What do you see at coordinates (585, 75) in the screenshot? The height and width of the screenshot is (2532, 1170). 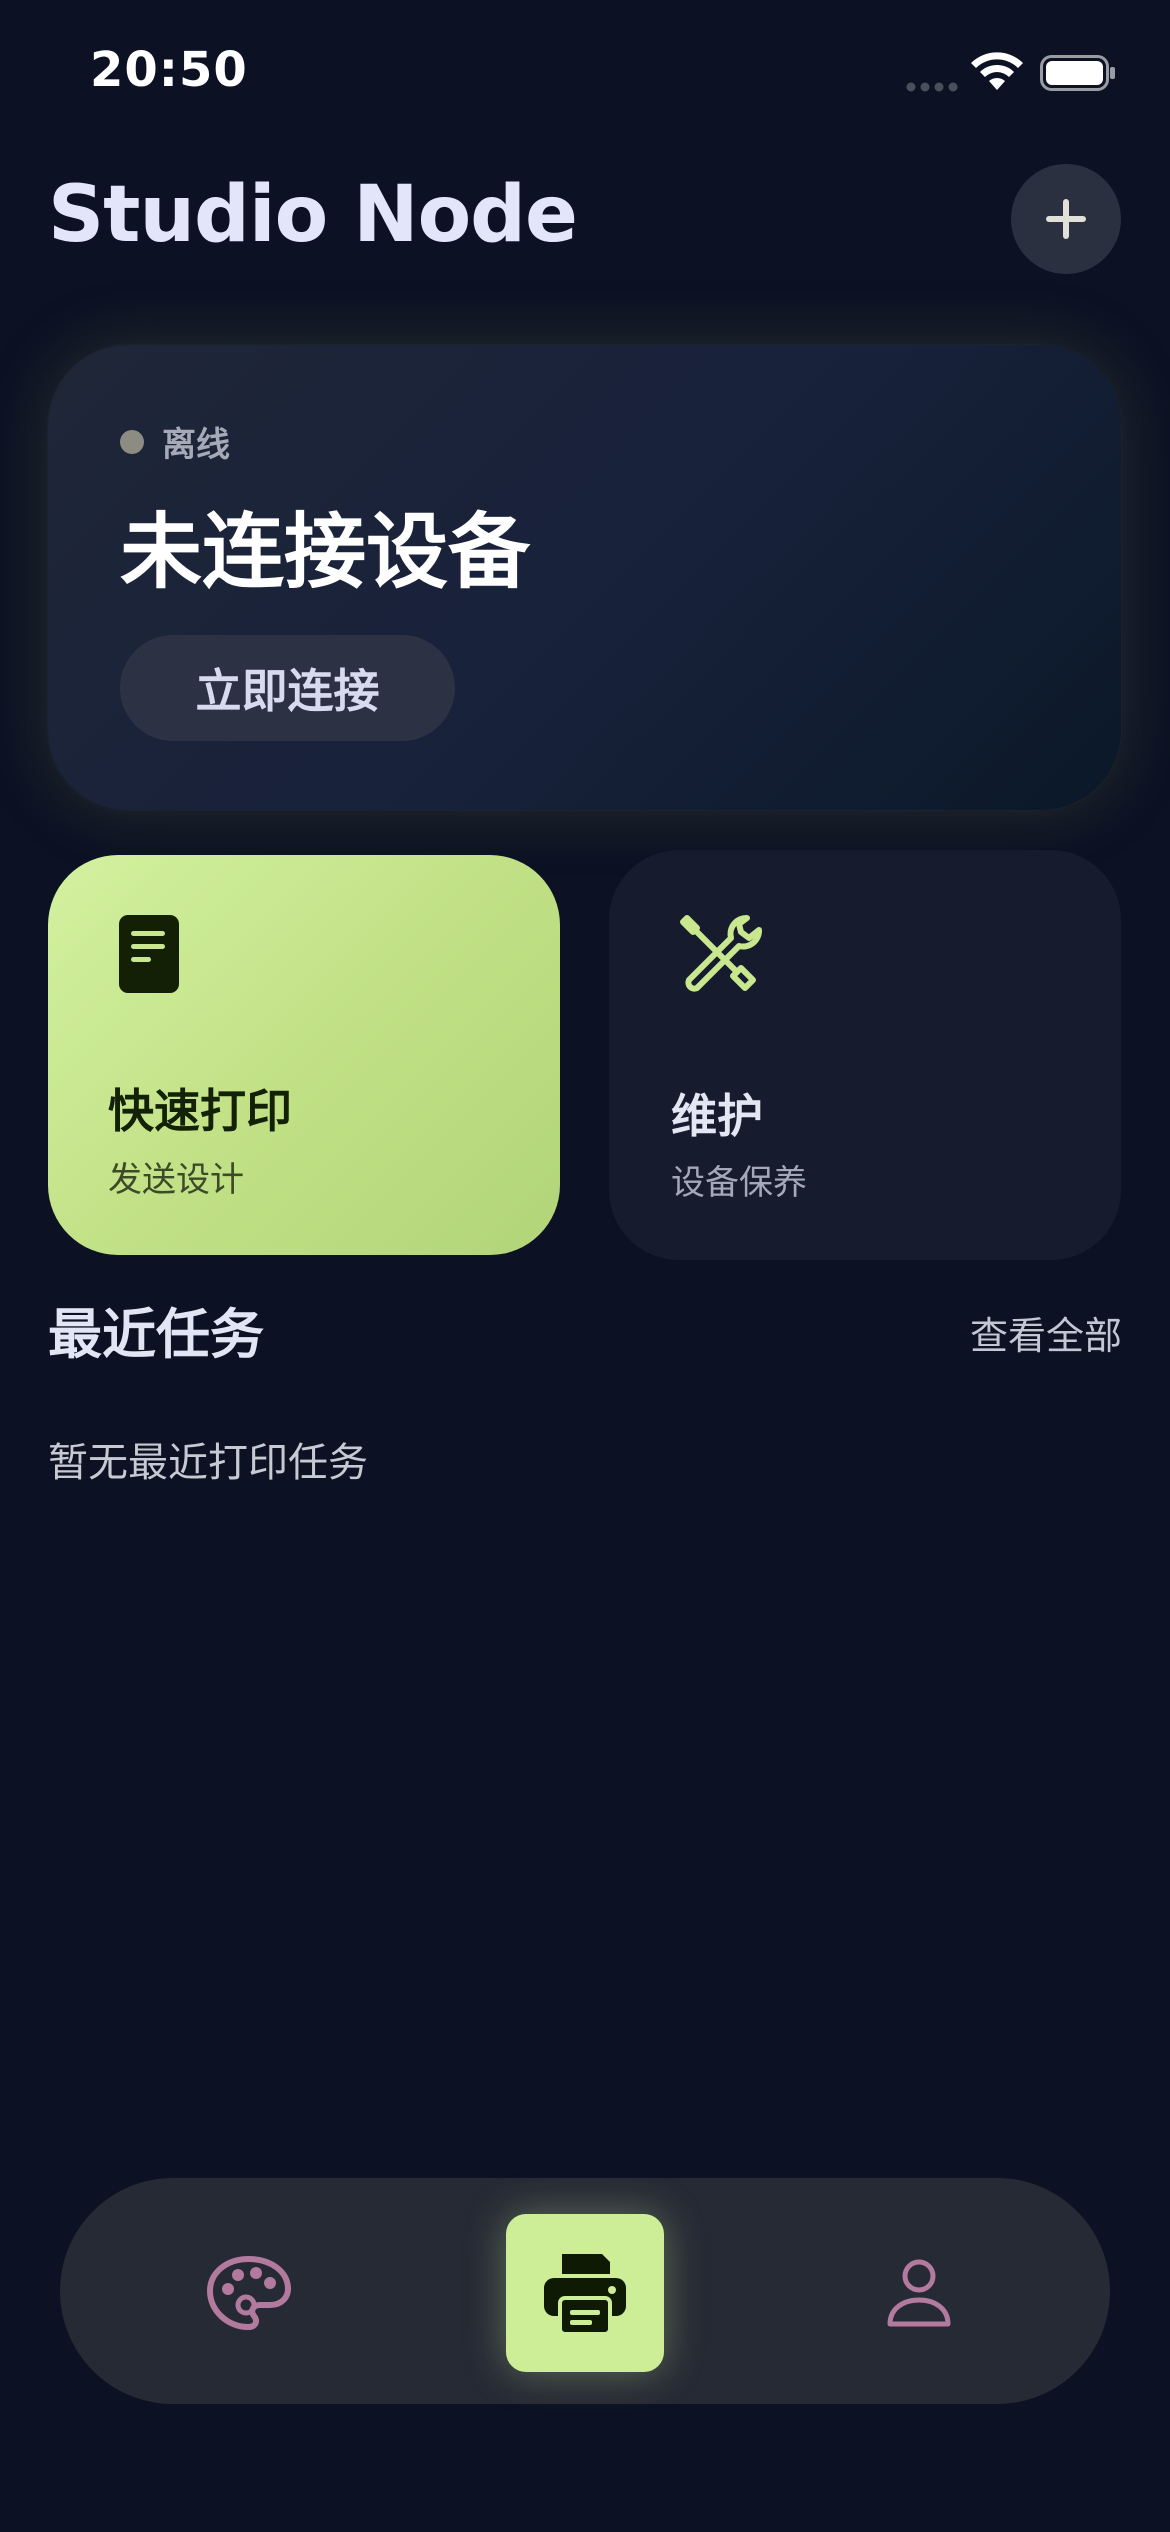 I see `status-bar: 20:50` at bounding box center [585, 75].